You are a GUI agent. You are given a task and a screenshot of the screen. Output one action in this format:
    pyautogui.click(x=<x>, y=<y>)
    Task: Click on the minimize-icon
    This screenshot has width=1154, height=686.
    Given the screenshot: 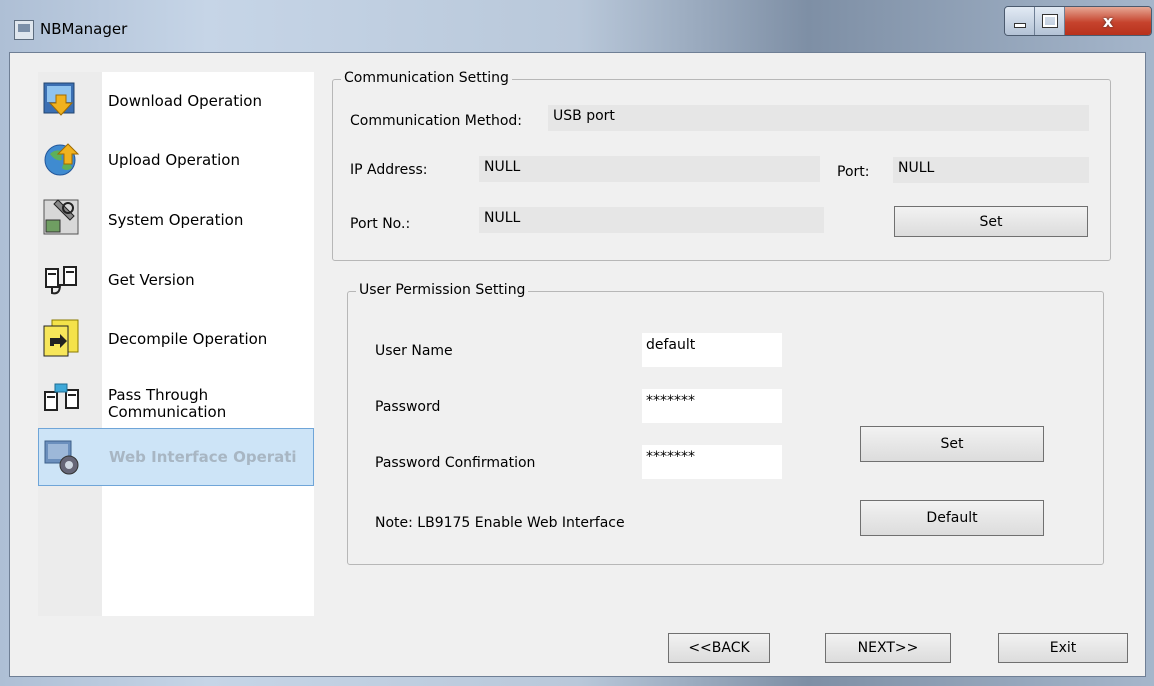 What is the action you would take?
    pyautogui.click(x=1019, y=25)
    